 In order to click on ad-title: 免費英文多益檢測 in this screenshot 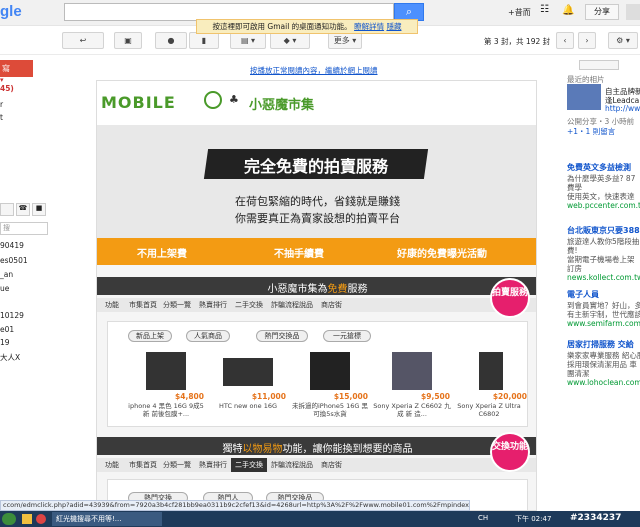, I will do `click(599, 167)`.